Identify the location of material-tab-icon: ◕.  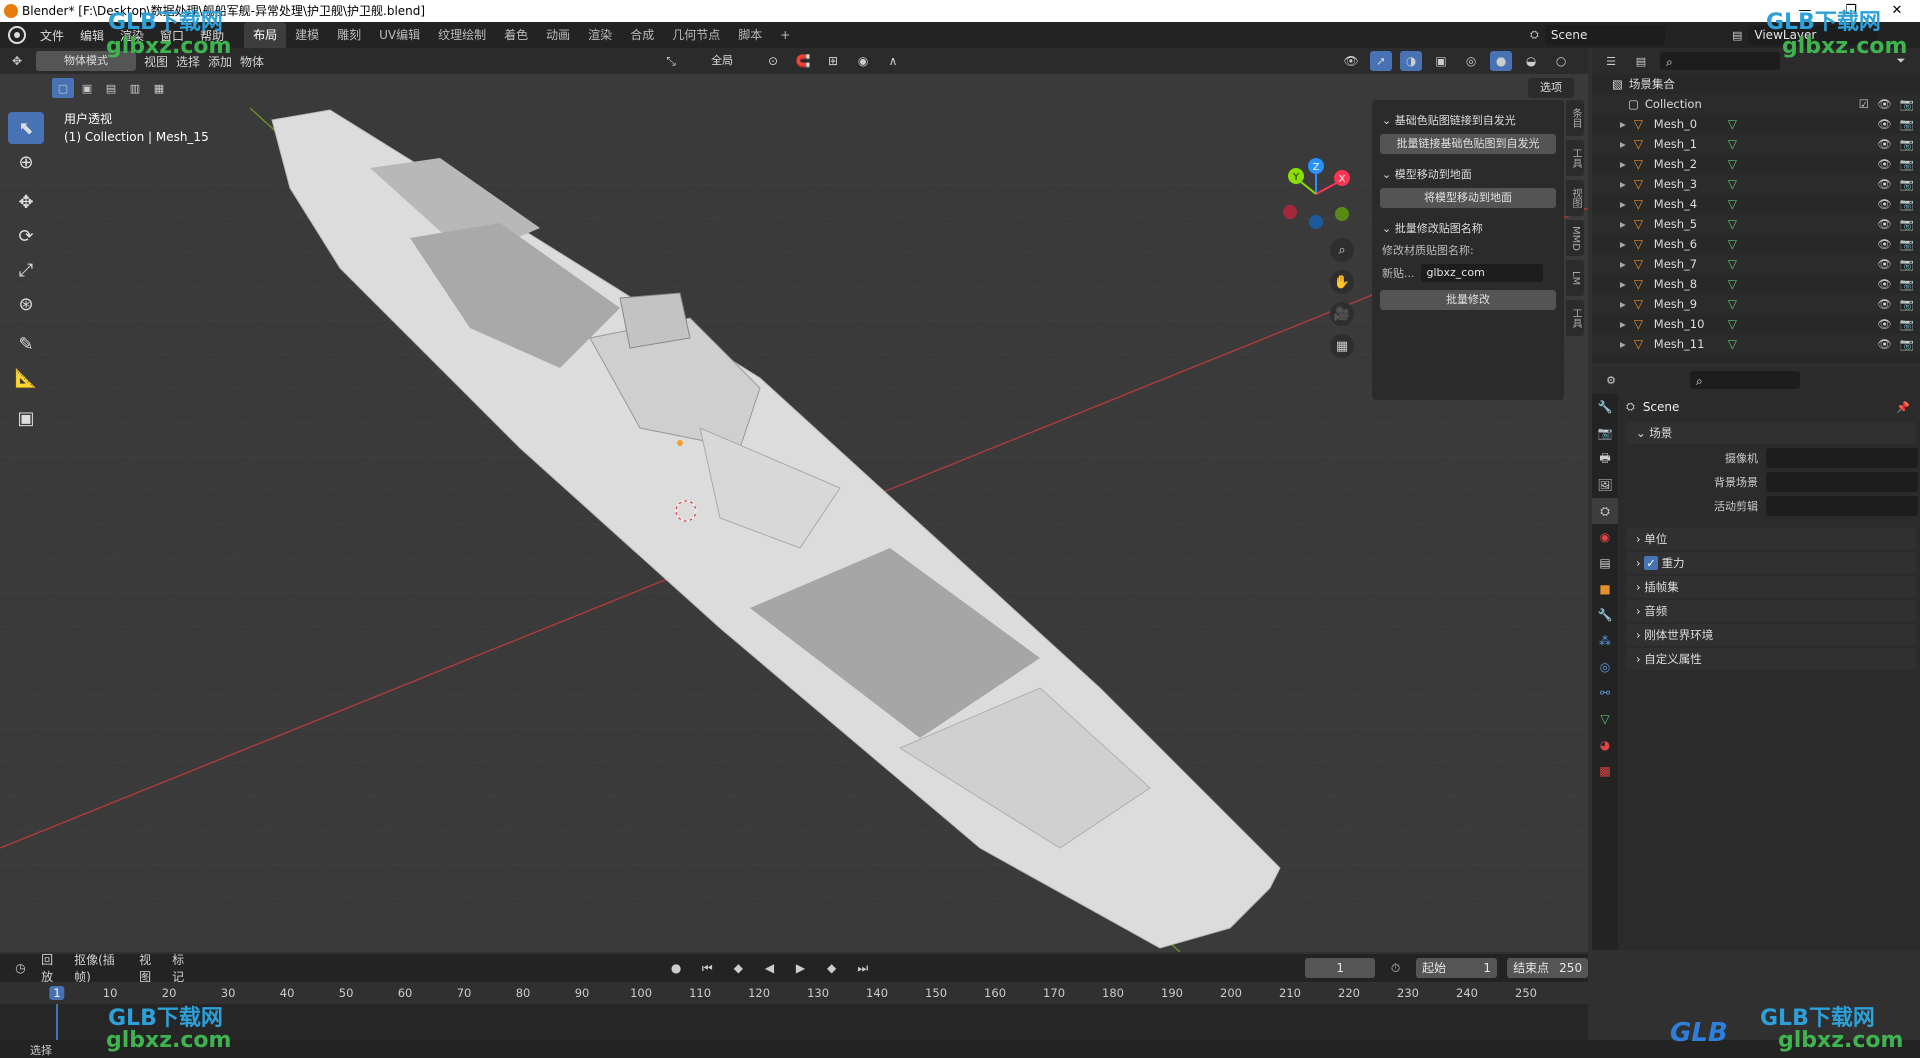
(1605, 745).